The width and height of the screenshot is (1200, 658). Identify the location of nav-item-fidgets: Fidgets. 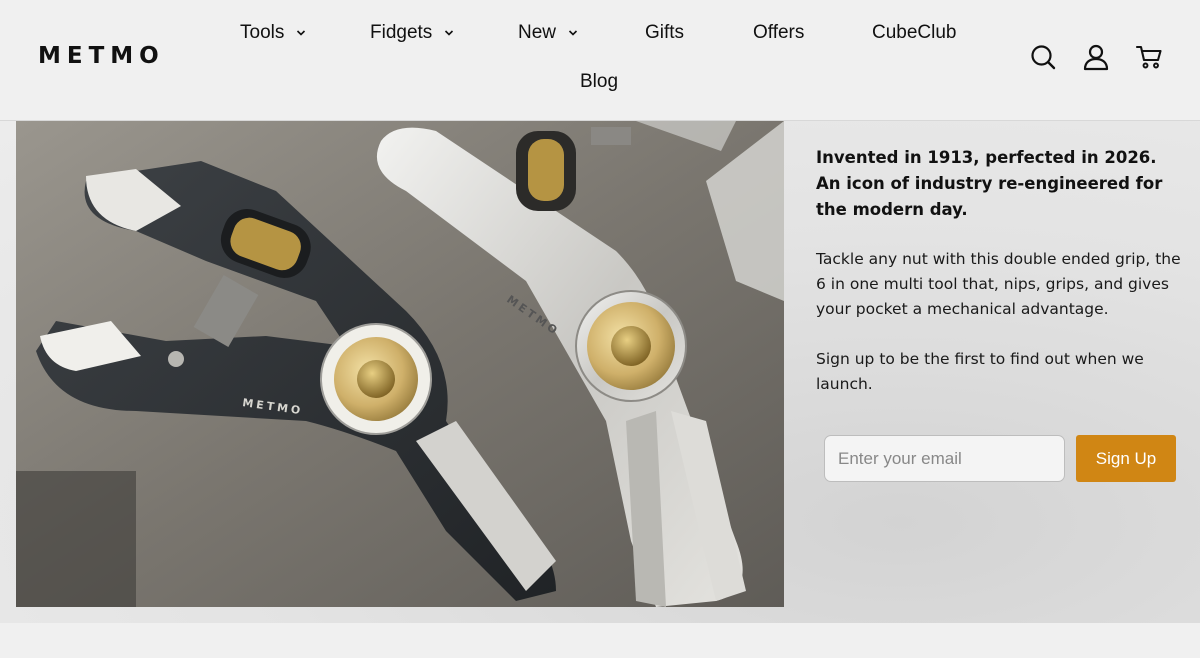
(412, 33).